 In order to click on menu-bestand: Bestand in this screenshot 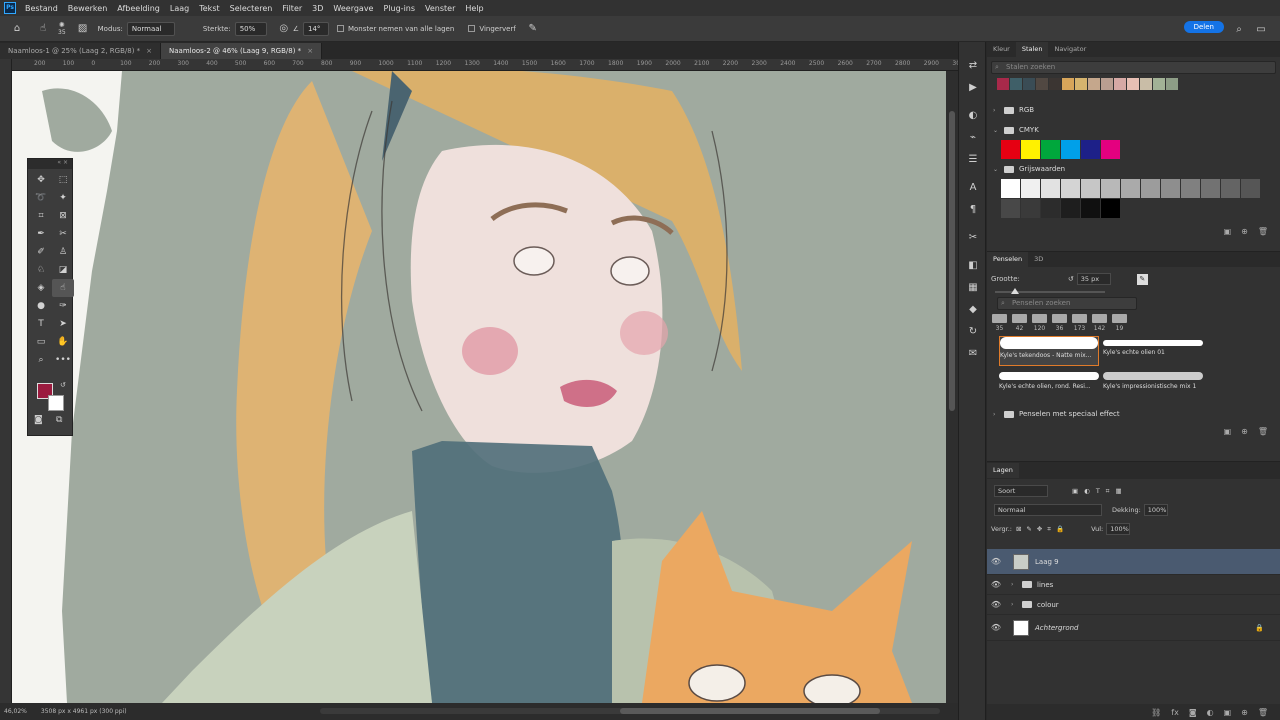, I will do `click(41, 8)`.